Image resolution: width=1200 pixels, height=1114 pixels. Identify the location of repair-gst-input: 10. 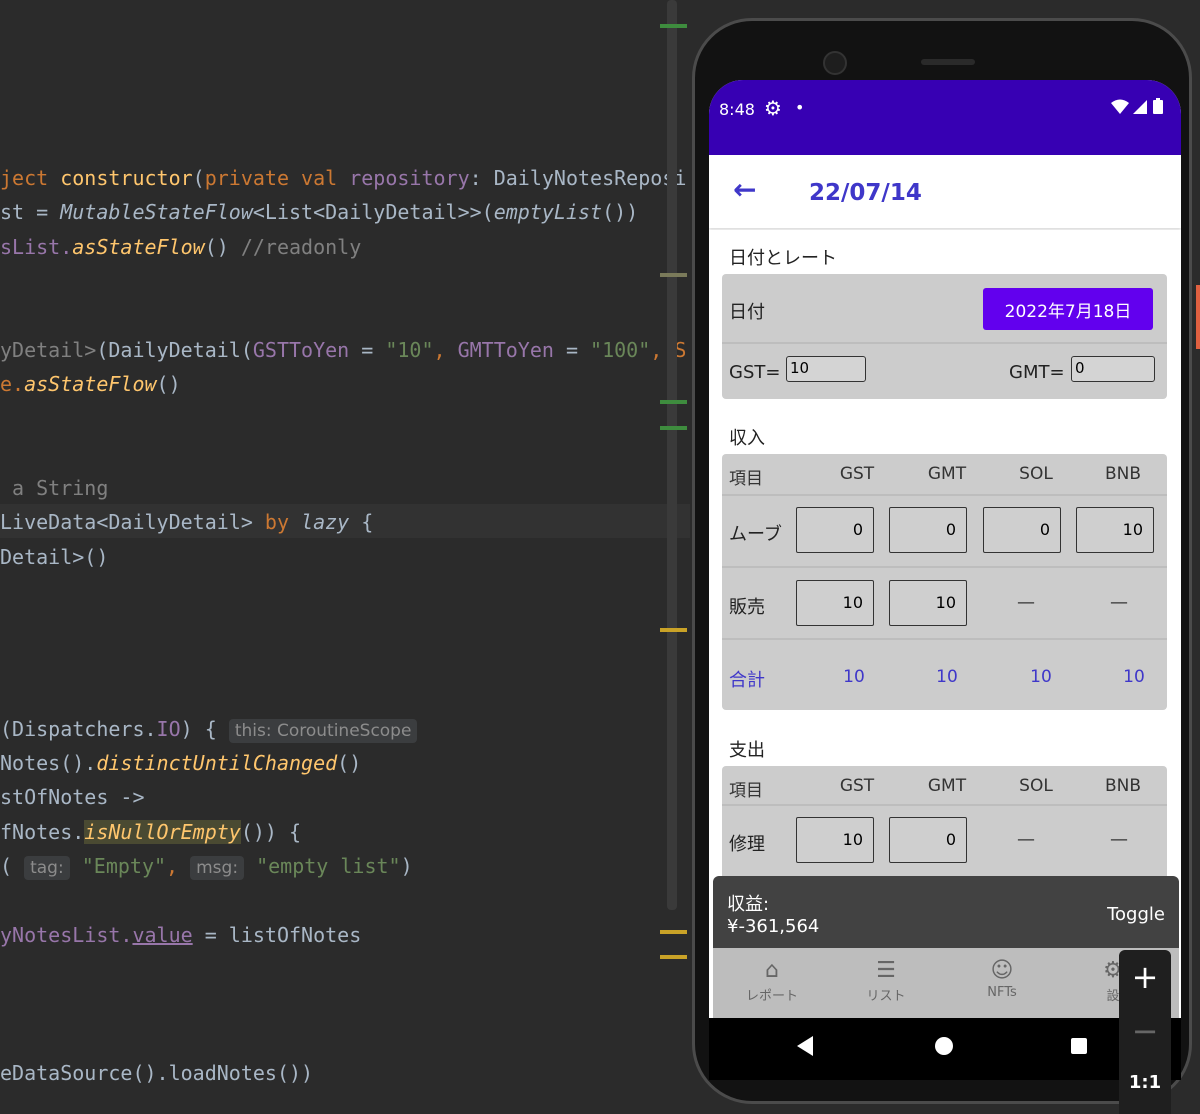
(835, 840).